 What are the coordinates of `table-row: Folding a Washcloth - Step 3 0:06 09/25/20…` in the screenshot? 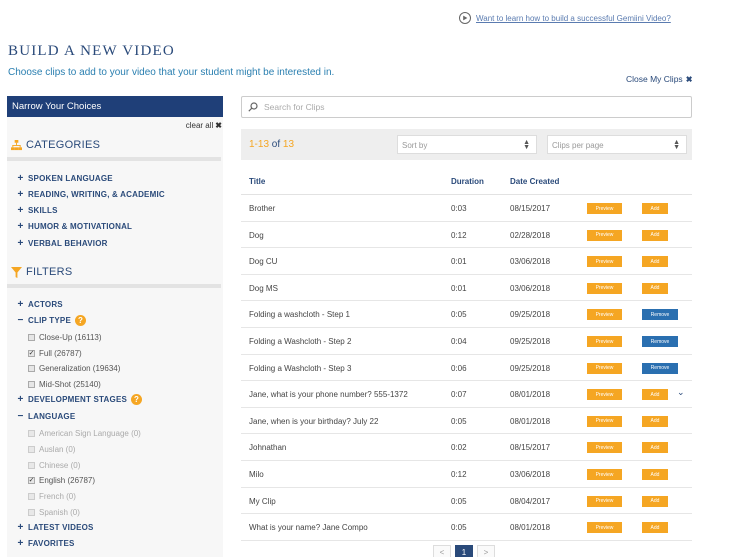 It's located at (466, 368).